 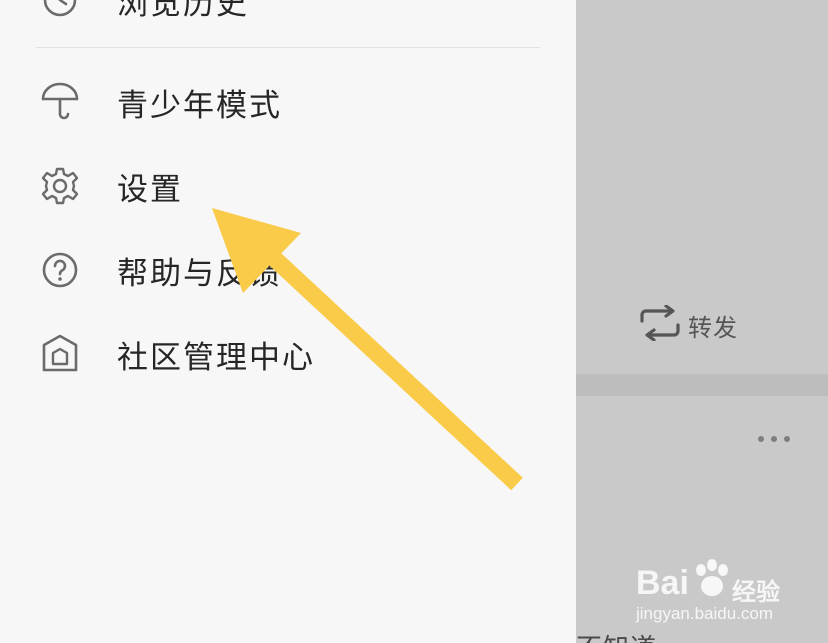 I want to click on menu-label-help-feedback: 帮助与反馈, so click(x=199, y=273).